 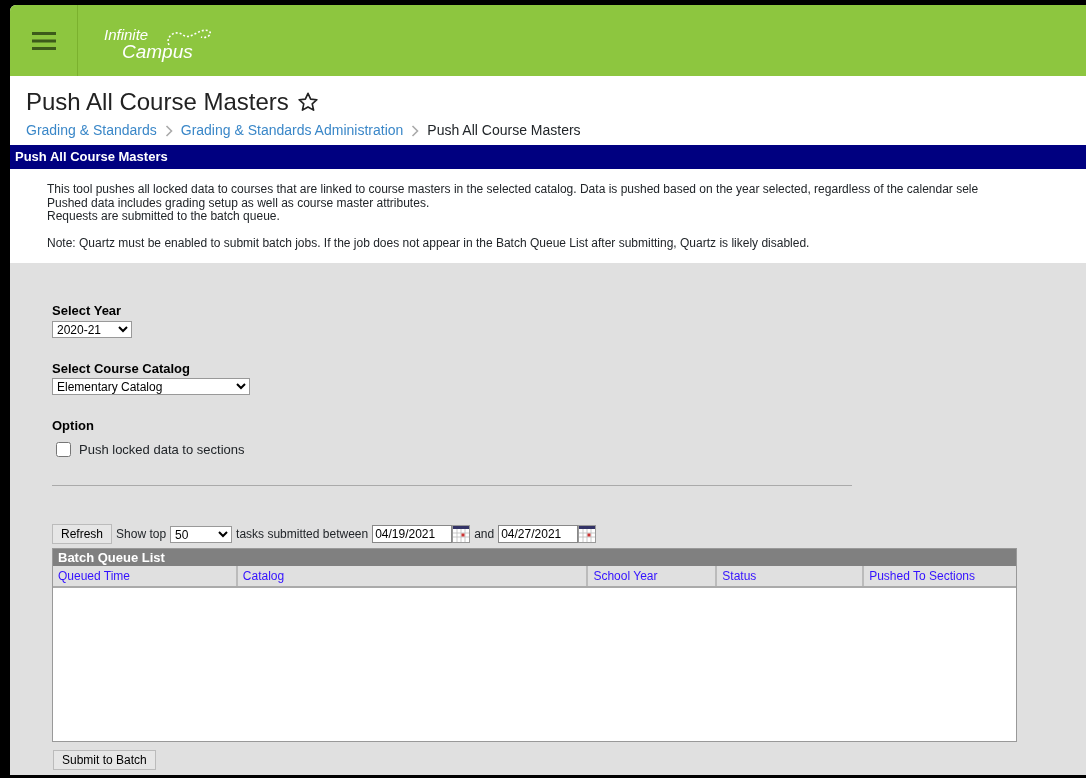 What do you see at coordinates (513, 190) in the screenshot?
I see `description-text: This tool pushes all locked data to courses that are linked to course masters in the selected catalog. Data is pushed based on the year selected, regardless of the calendar sele` at bounding box center [513, 190].